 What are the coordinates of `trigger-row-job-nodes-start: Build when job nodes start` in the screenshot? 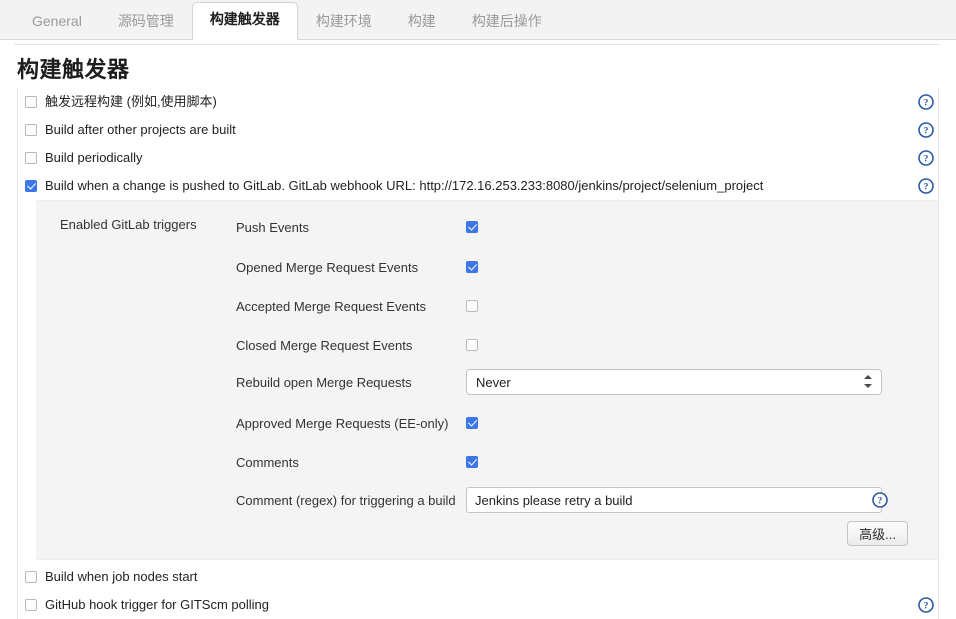 It's located at (478, 577).